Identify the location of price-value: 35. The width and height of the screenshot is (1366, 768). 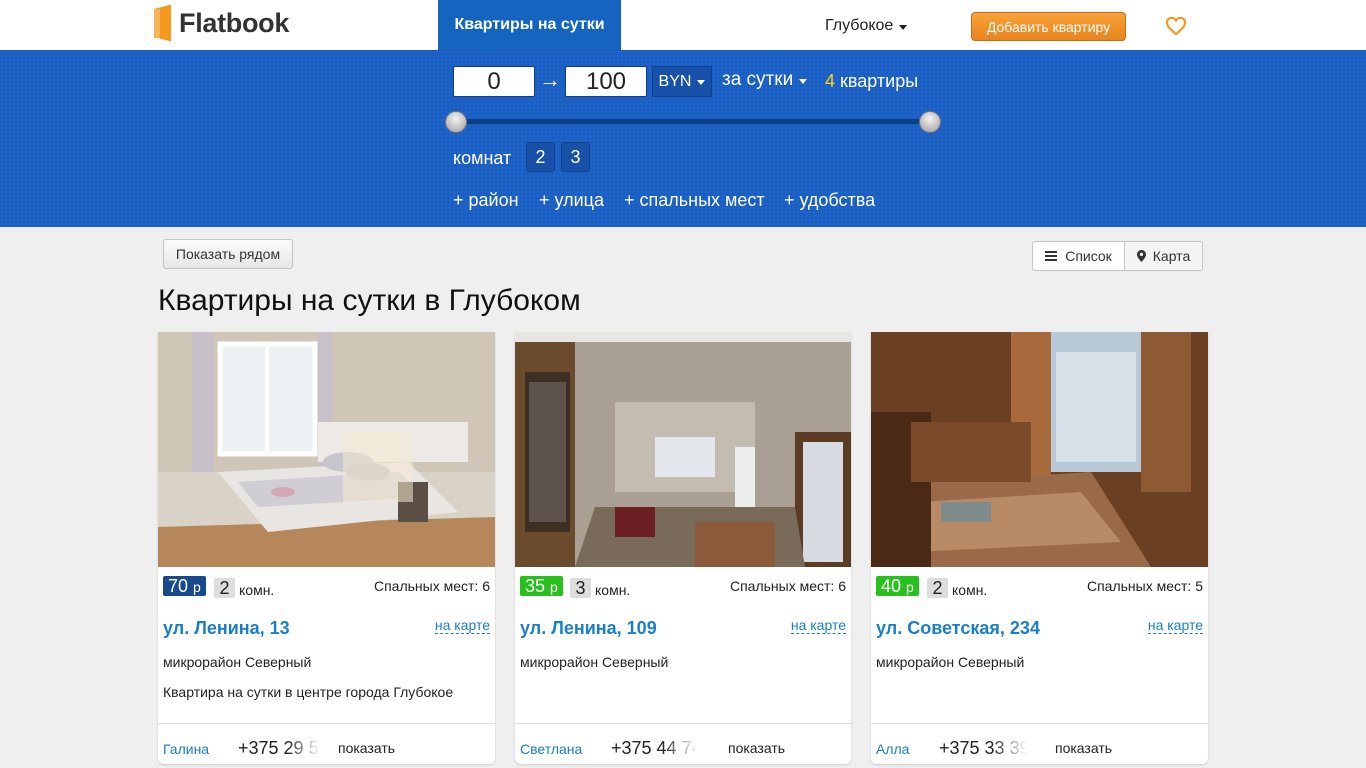
(535, 586).